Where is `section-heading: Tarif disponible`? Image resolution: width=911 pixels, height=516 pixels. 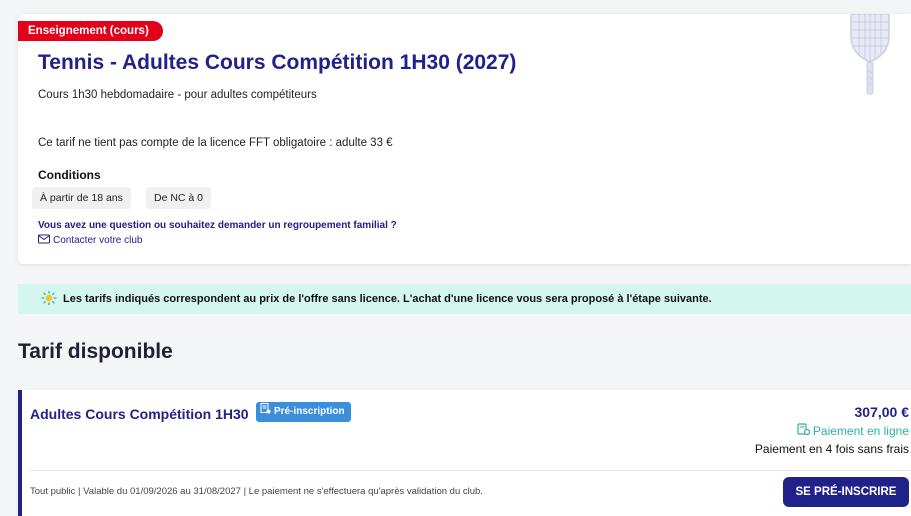
section-heading: Tarif disponible is located at coordinates (95, 351).